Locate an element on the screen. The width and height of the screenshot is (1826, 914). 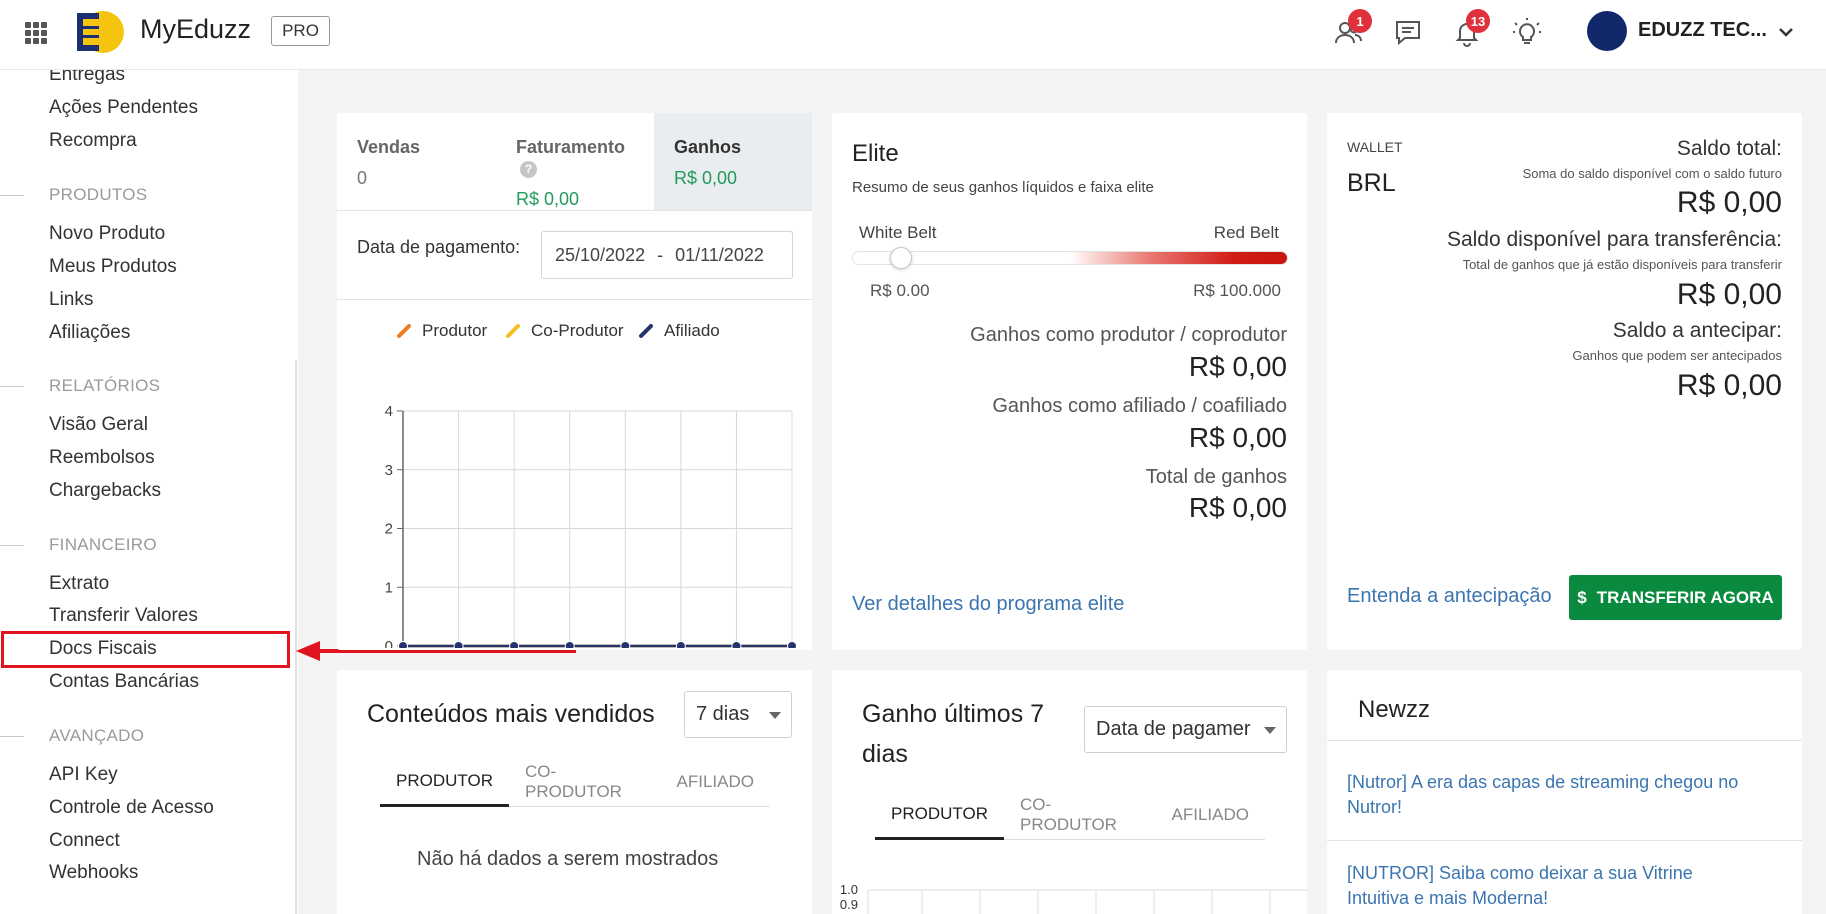
legend-produtor: Produtor is located at coordinates (441, 331).